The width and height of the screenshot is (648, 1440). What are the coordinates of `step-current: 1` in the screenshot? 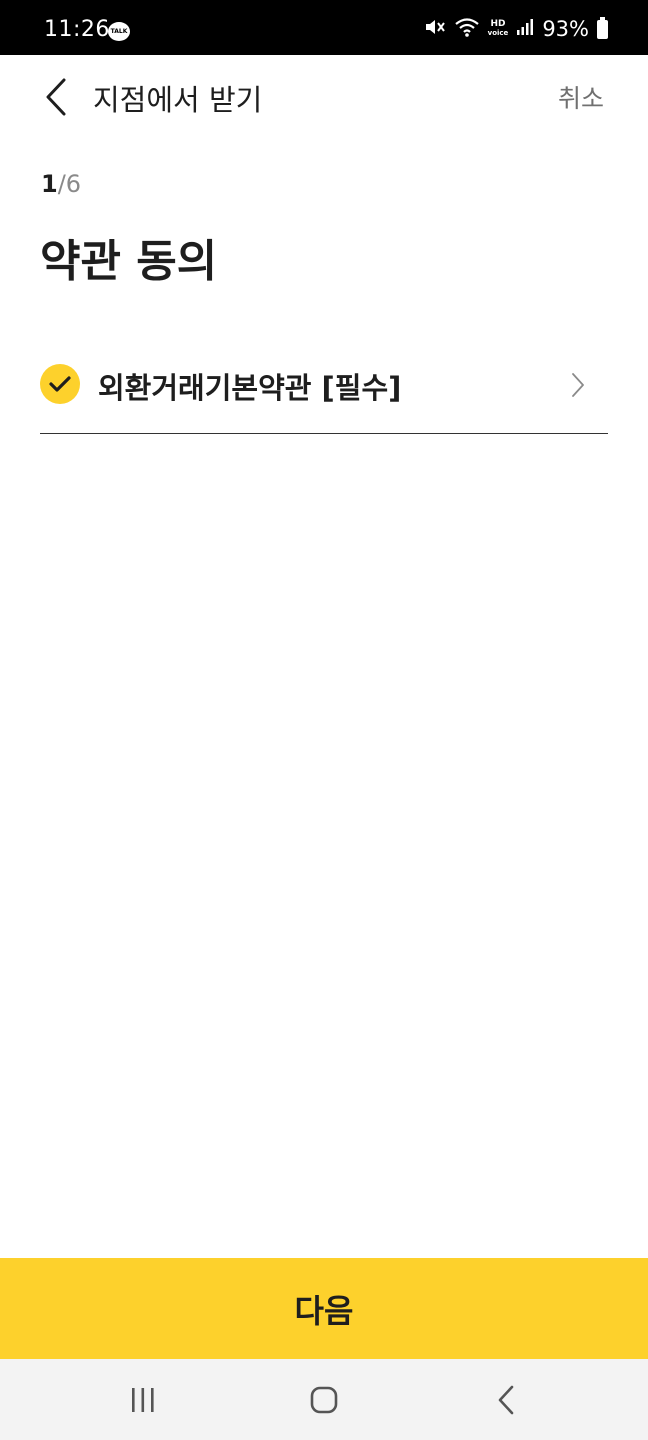 It's located at (49, 184).